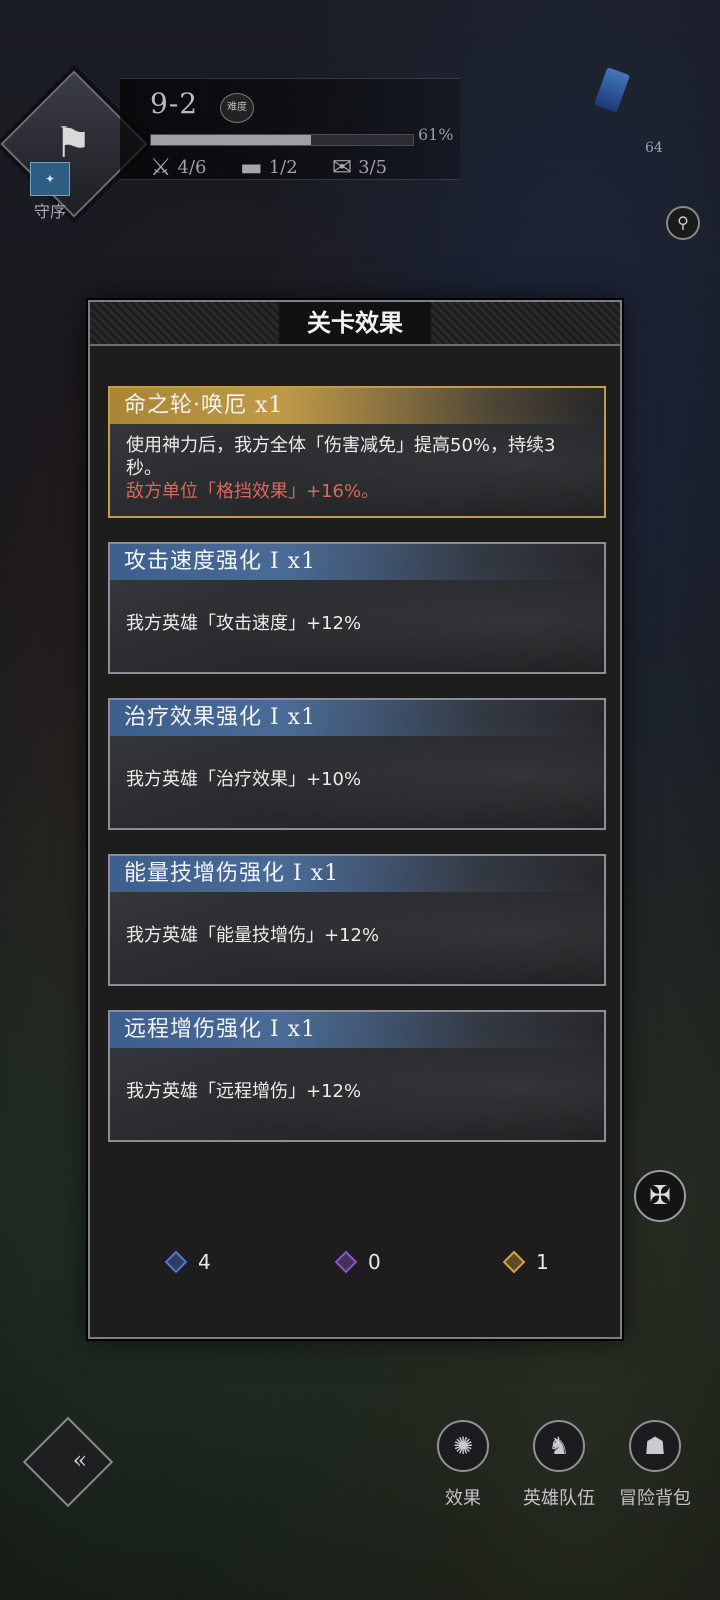 The height and width of the screenshot is (1600, 720). I want to click on alignment-badge: ✦ 守序, so click(50, 193).